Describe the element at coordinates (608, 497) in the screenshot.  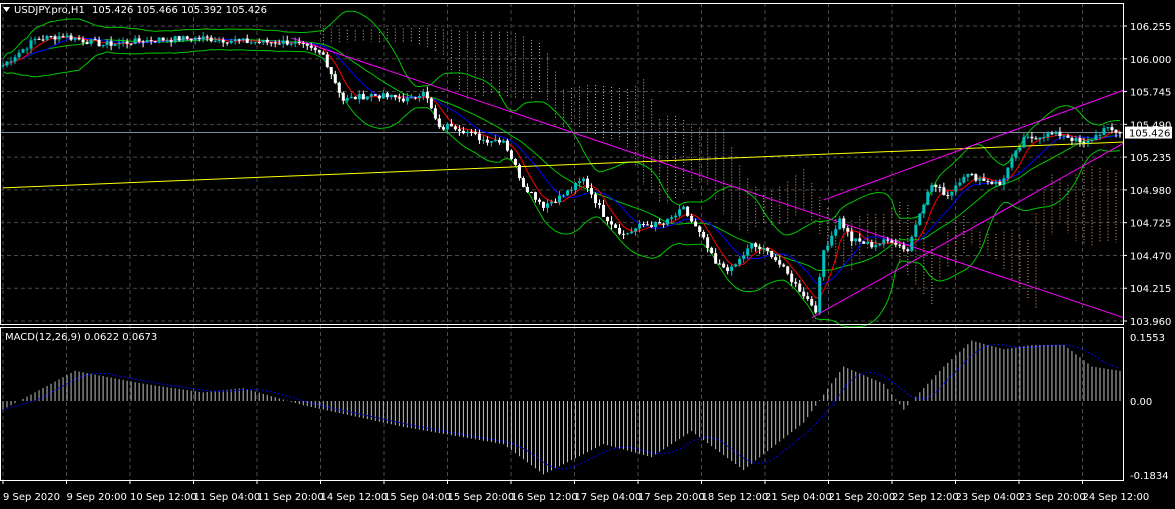
I see `time-tick-label: 17 Sep 04:00` at that location.